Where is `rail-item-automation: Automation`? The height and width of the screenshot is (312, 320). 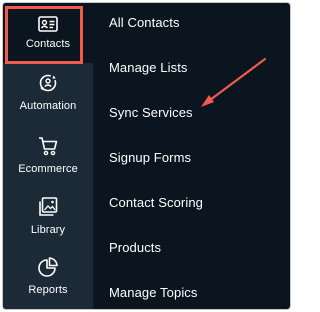 rail-item-automation: Automation is located at coordinates (48, 95).